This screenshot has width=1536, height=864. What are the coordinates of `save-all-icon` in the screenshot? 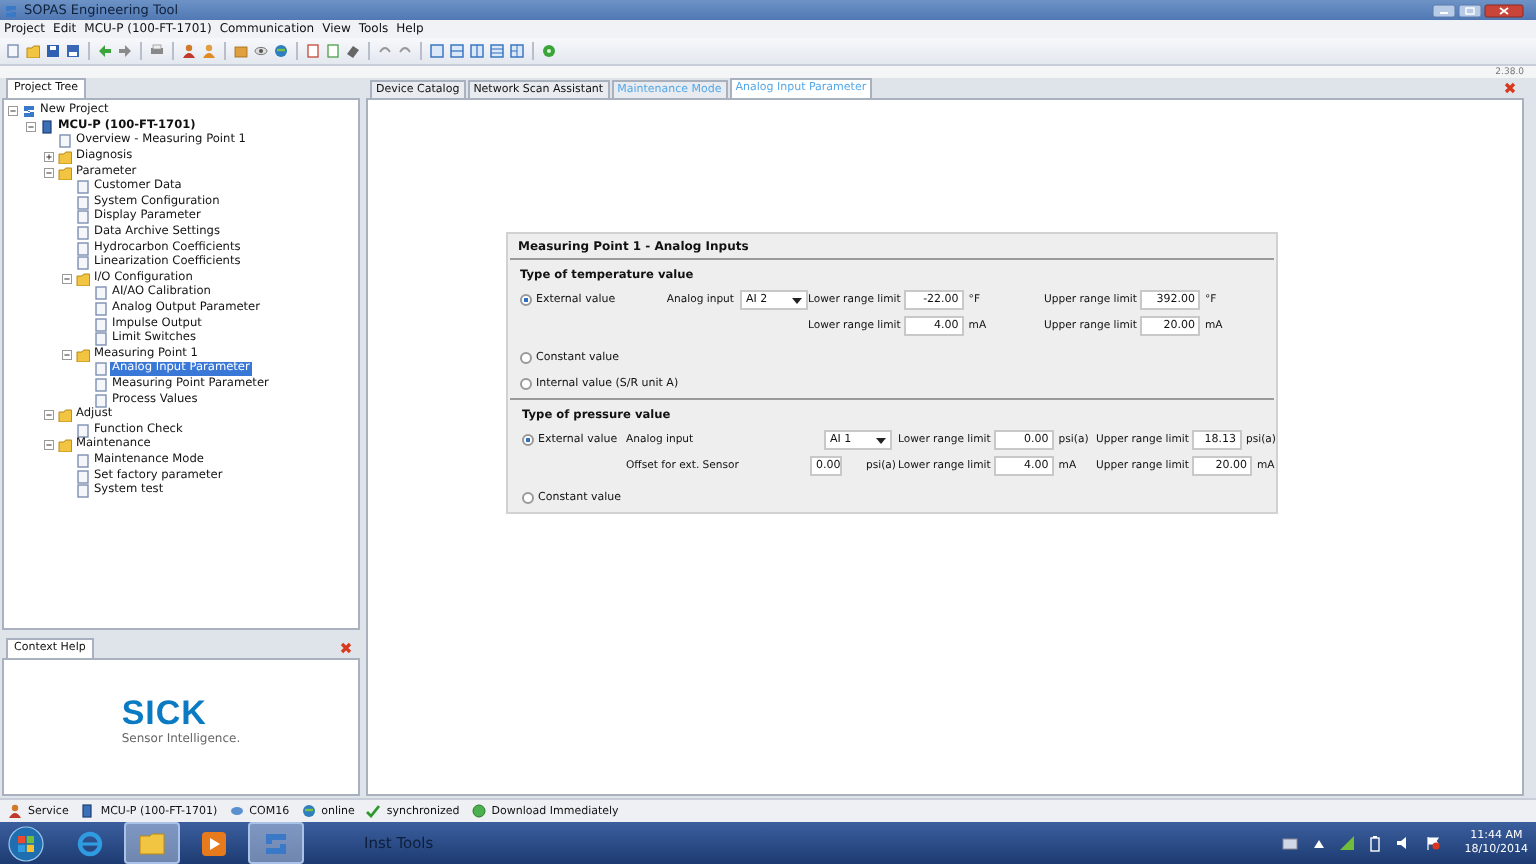 It's located at (73, 51).